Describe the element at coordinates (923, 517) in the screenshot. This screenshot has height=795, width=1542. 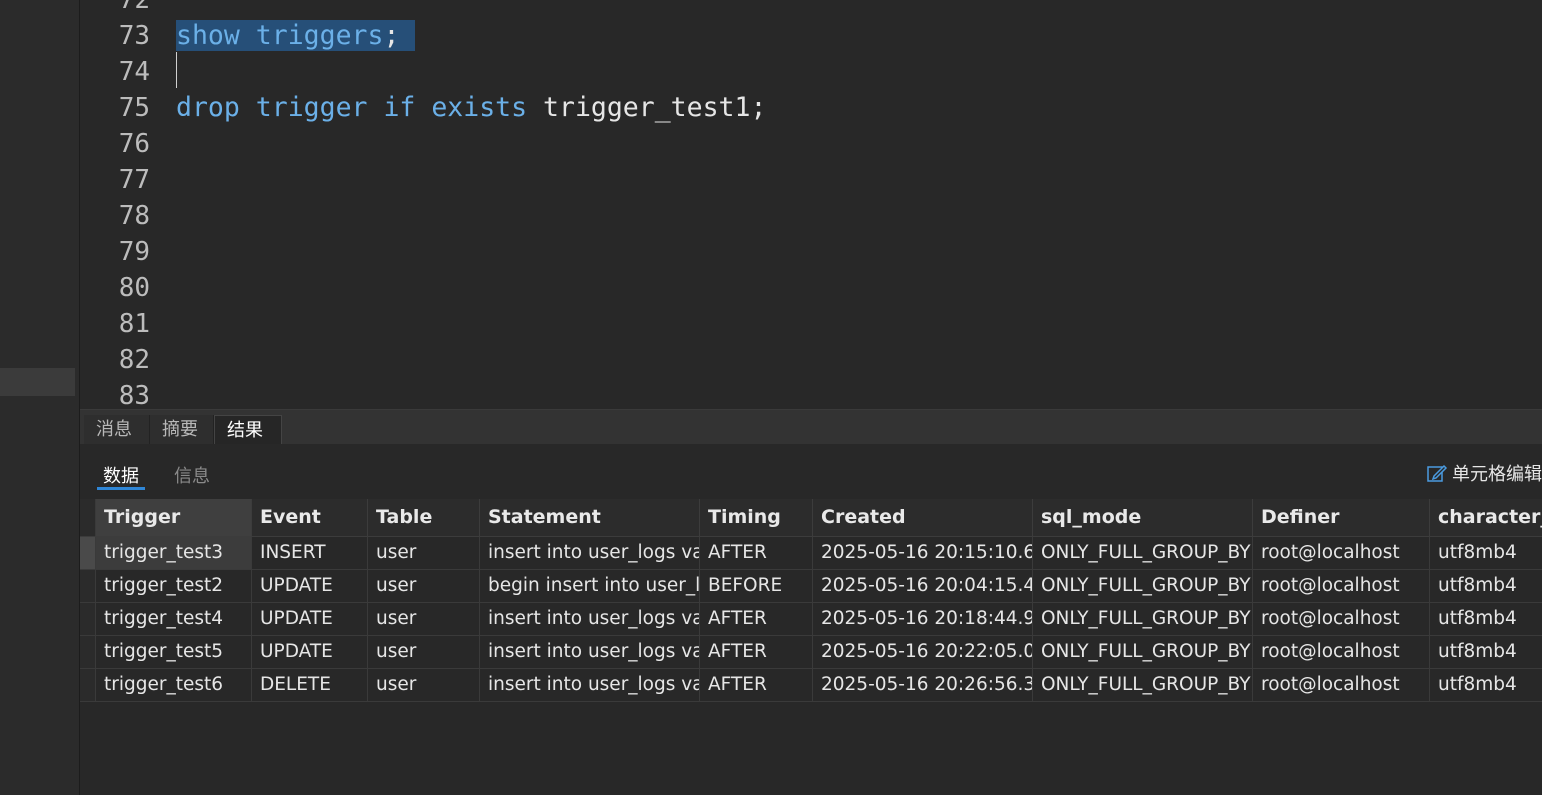
I see `column-header: Created` at that location.